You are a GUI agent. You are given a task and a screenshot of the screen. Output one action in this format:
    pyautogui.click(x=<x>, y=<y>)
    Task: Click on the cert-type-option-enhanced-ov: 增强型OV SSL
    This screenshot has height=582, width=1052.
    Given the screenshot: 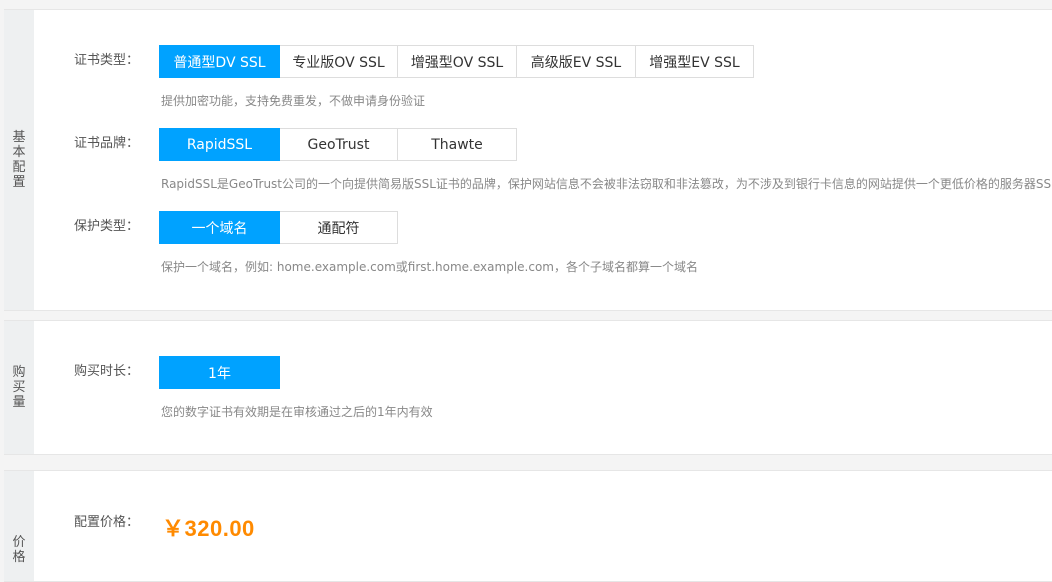 What is the action you would take?
    pyautogui.click(x=457, y=61)
    